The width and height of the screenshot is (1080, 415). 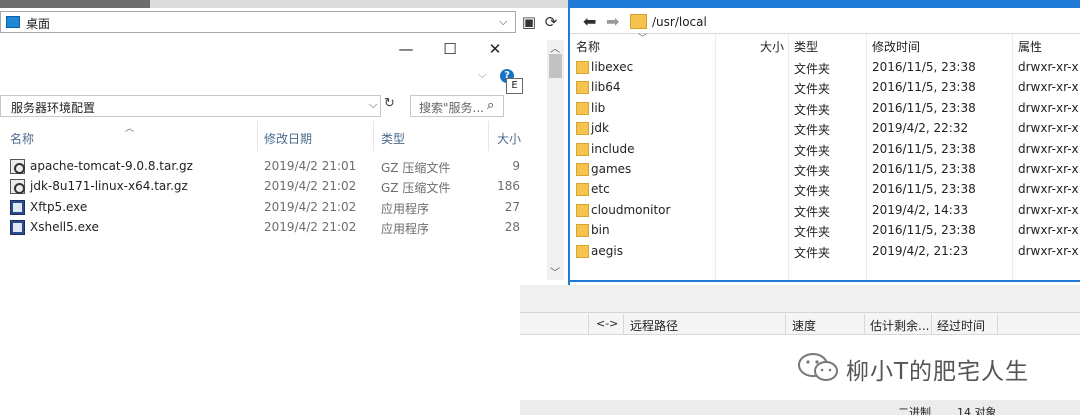 What do you see at coordinates (495, 49) in the screenshot?
I see `close-button: ✕` at bounding box center [495, 49].